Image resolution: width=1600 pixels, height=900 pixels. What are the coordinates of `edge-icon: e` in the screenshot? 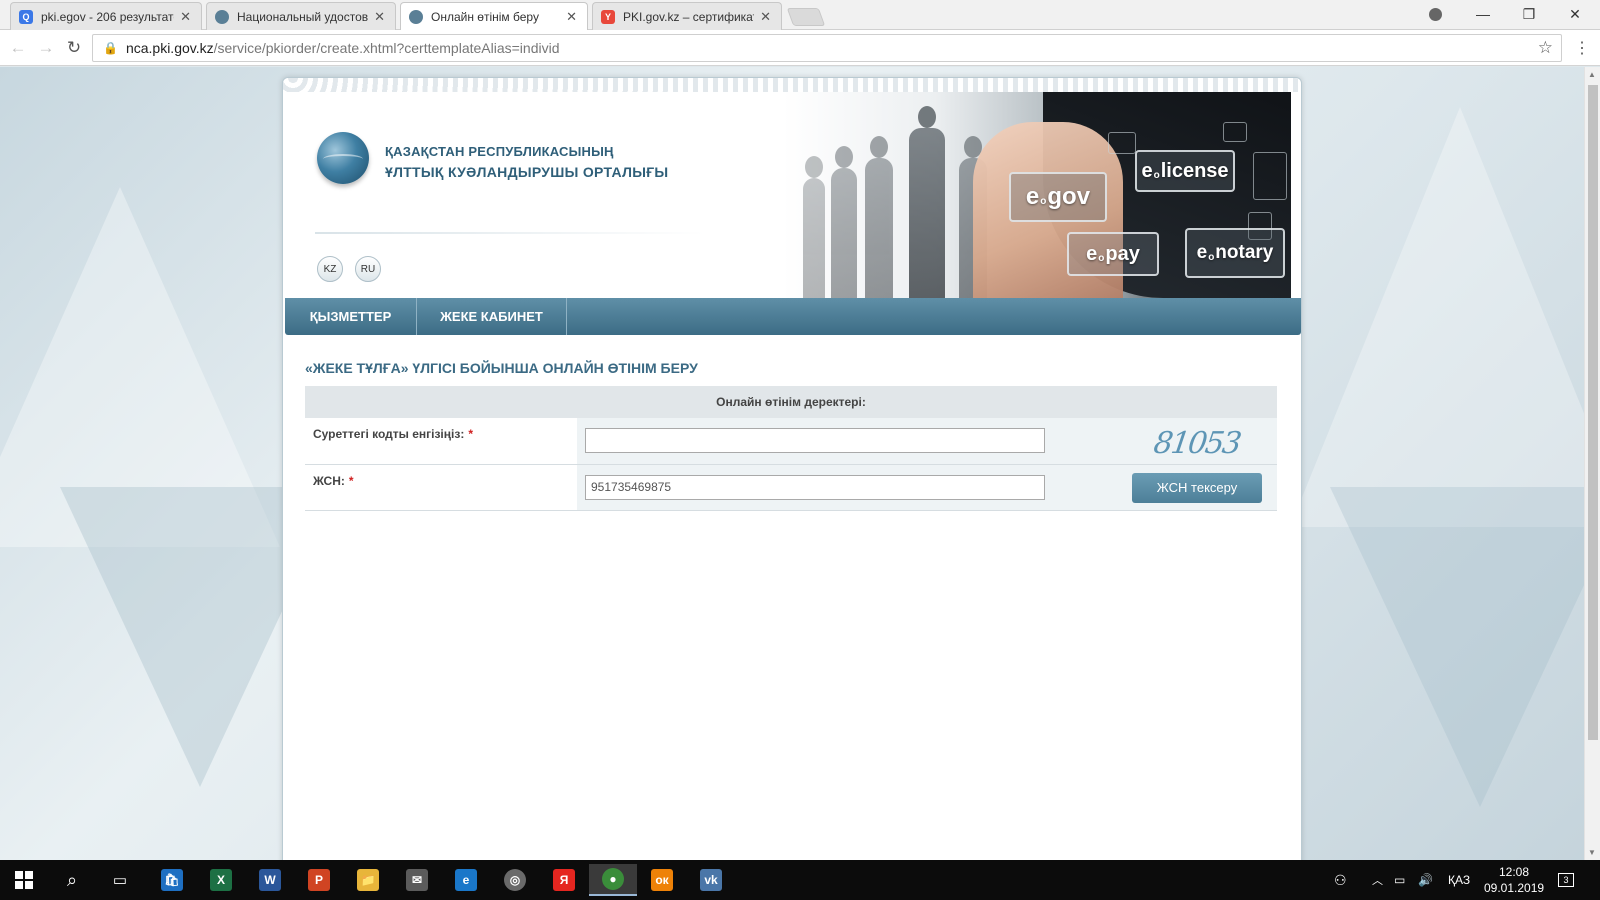 It's located at (466, 880).